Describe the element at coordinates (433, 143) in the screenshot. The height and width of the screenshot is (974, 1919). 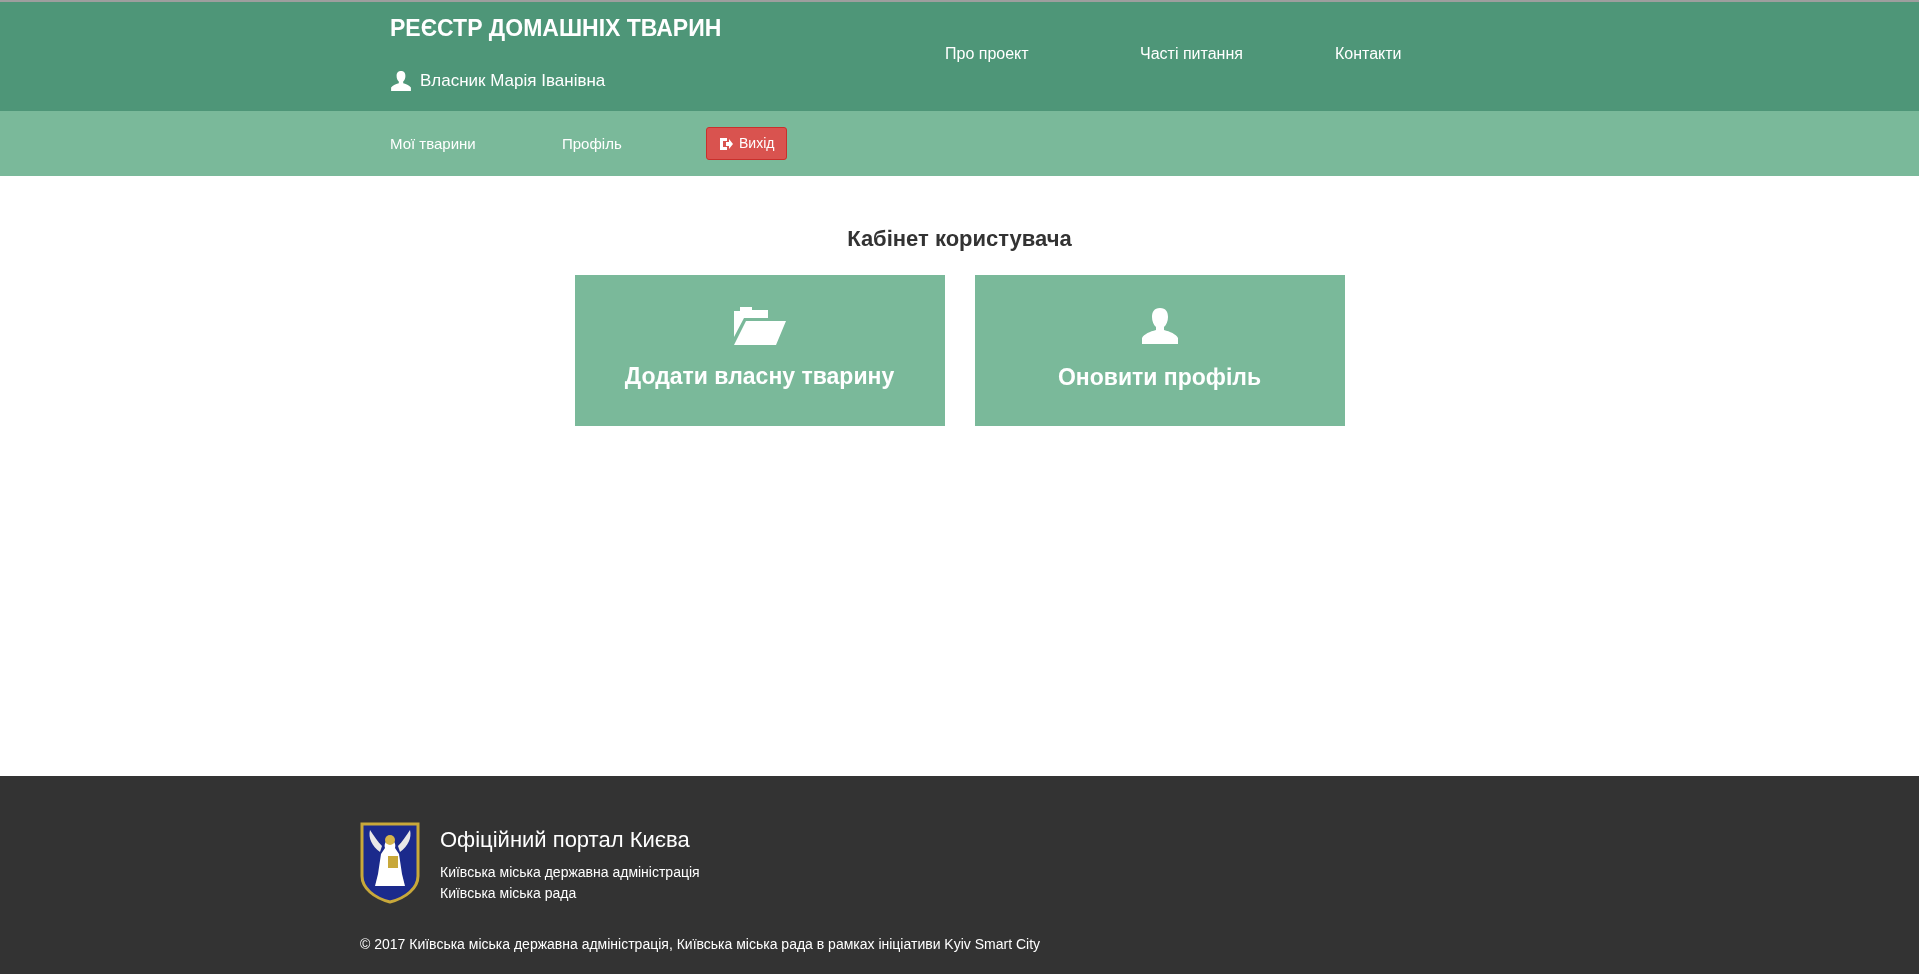
I see `nav-link: Мої тварини` at that location.